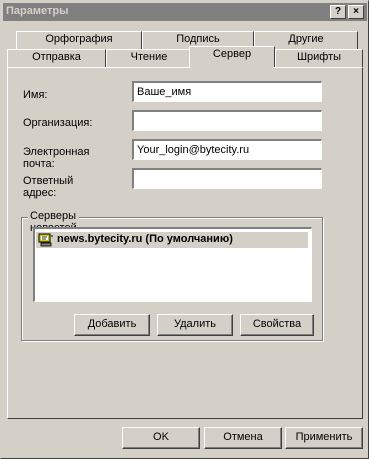 This screenshot has height=459, width=369. What do you see at coordinates (172, 264) in the screenshot?
I see `news-servers-list: news.bytecity.ru (По умолчанию)` at bounding box center [172, 264].